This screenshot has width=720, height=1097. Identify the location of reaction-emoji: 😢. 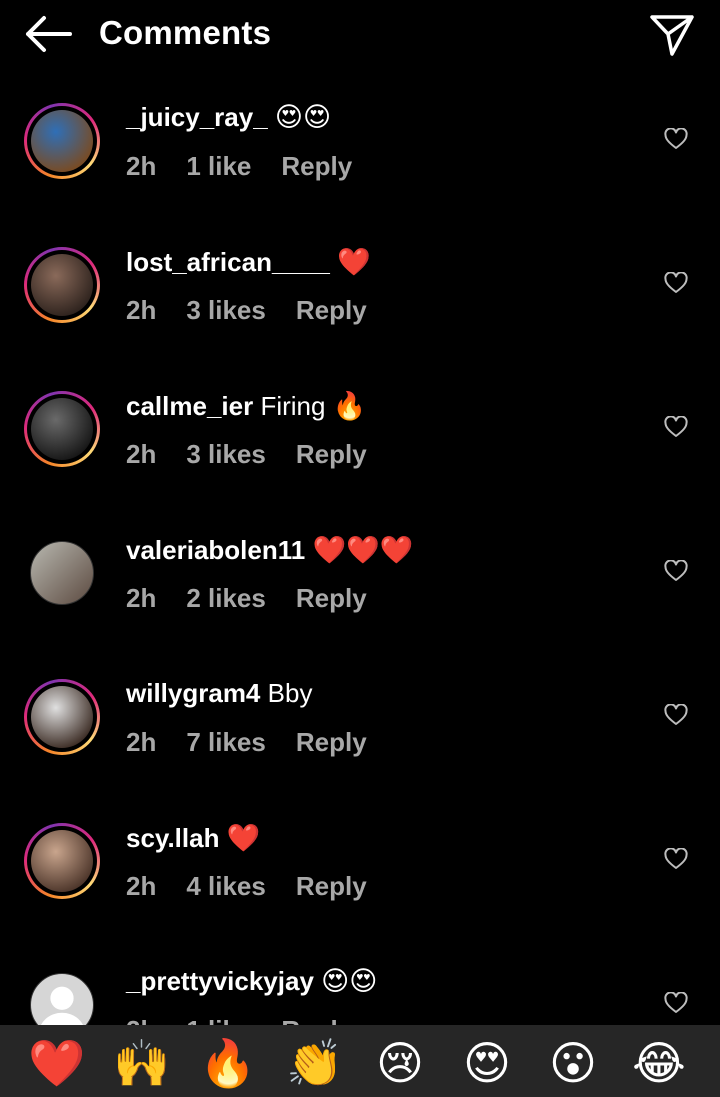
(400, 1063).